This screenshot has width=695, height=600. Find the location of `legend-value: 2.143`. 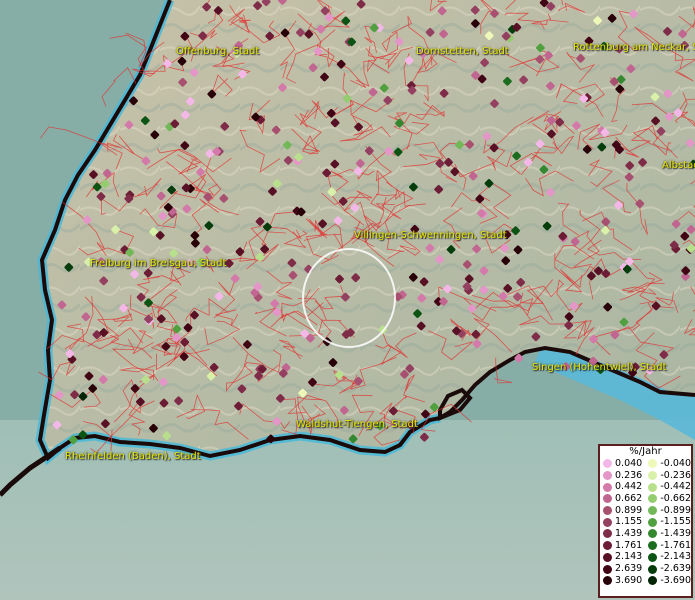

legend-value: 2.143 is located at coordinates (629, 557).